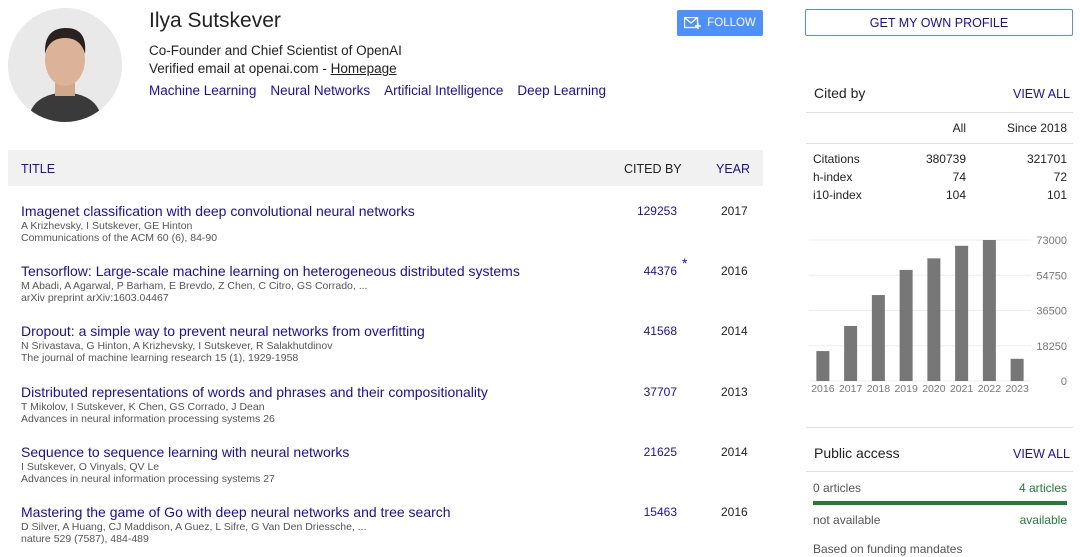 This screenshot has width=1080, height=557. What do you see at coordinates (934, 389) in the screenshot?
I see `x-tick-label: 2020` at bounding box center [934, 389].